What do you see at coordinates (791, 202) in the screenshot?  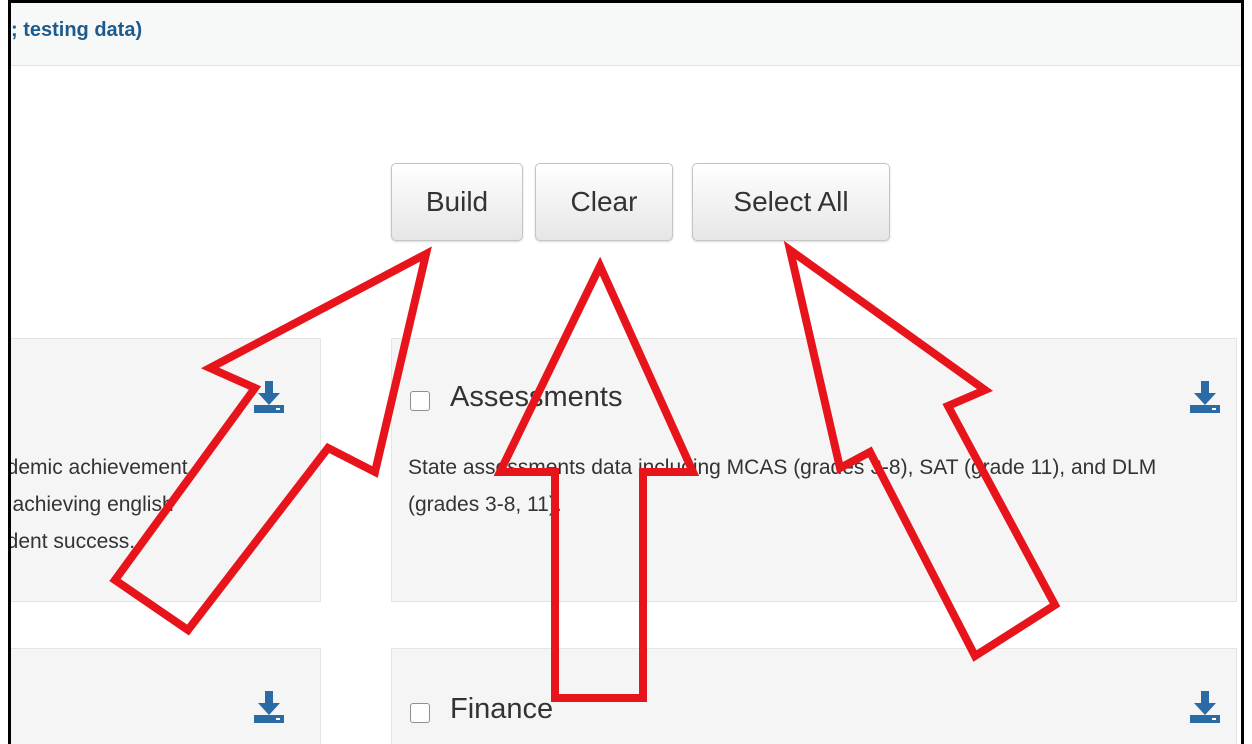 I see `select-all-button: Select All` at bounding box center [791, 202].